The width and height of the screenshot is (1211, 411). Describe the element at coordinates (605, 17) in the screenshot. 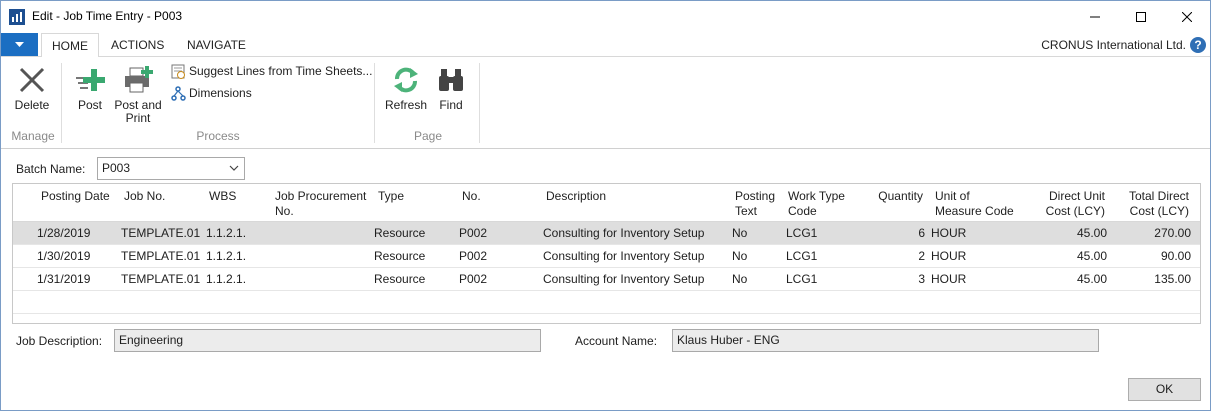

I see `title-bar: Edit - Job Time Entry - P003` at that location.